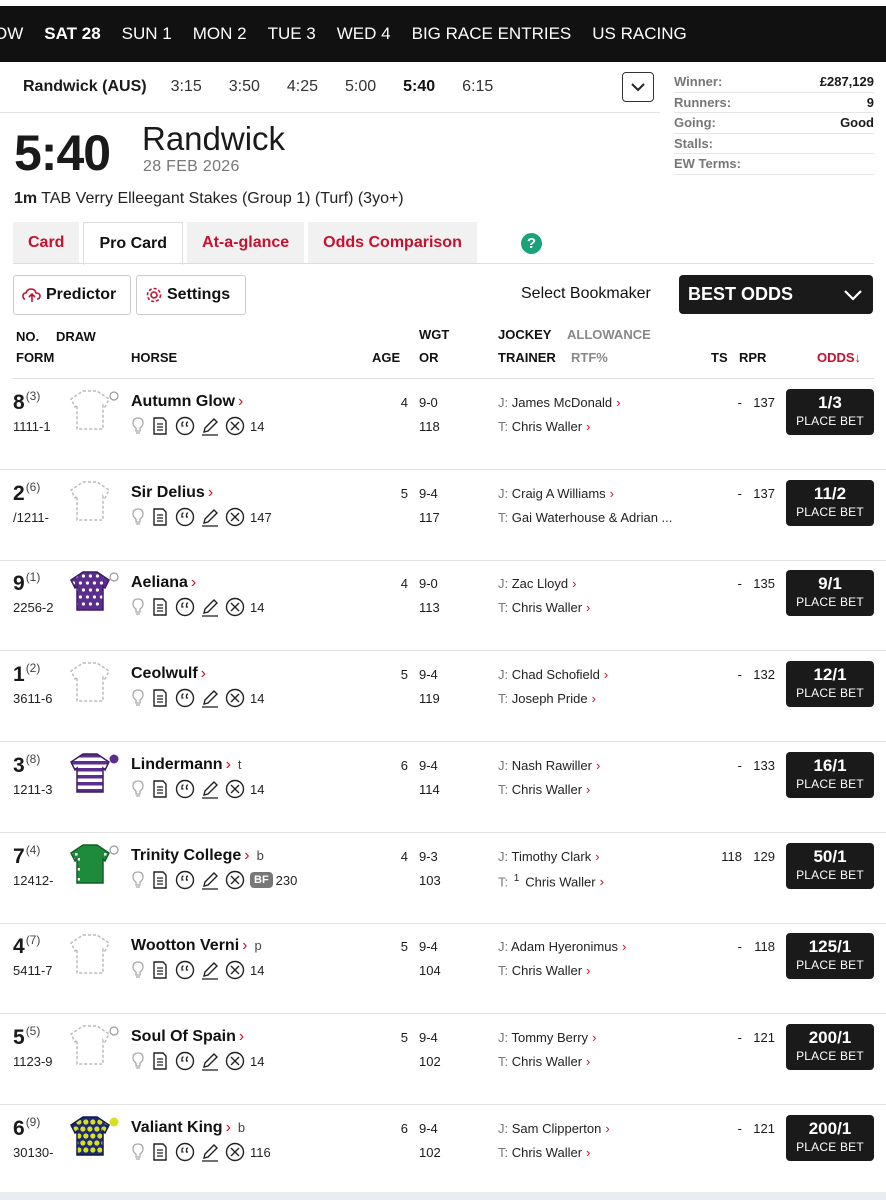  What do you see at coordinates (559, 402) in the screenshot?
I see `jockey-link: J: James McDonald ›` at bounding box center [559, 402].